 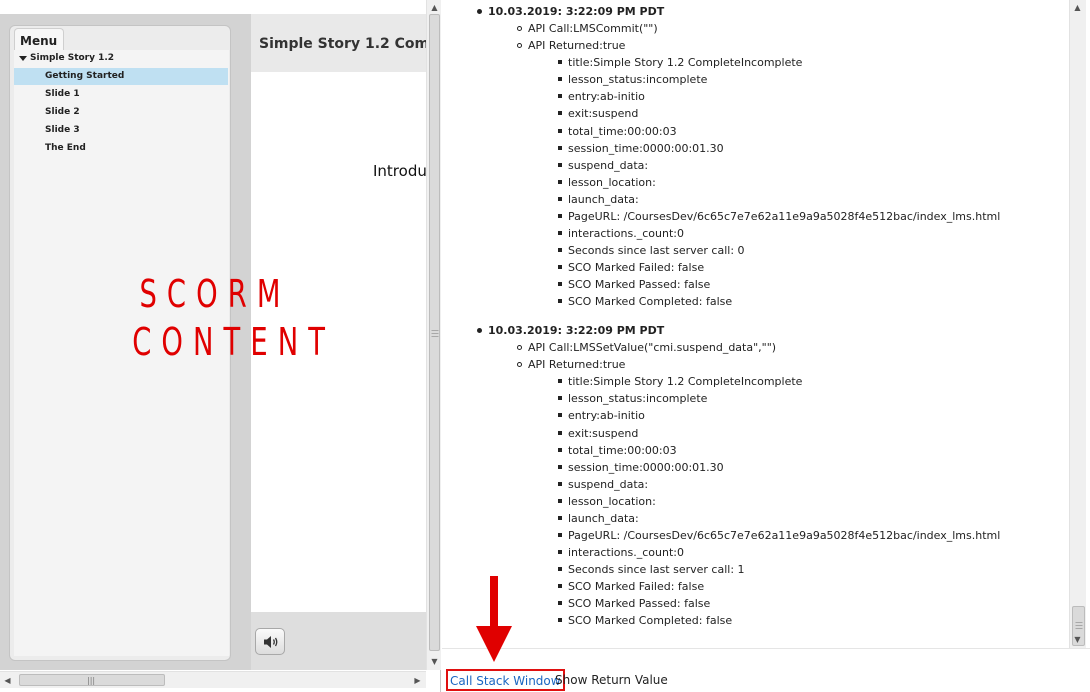 I want to click on left-horizontal-scroll-thumb: |||, so click(x=92, y=680).